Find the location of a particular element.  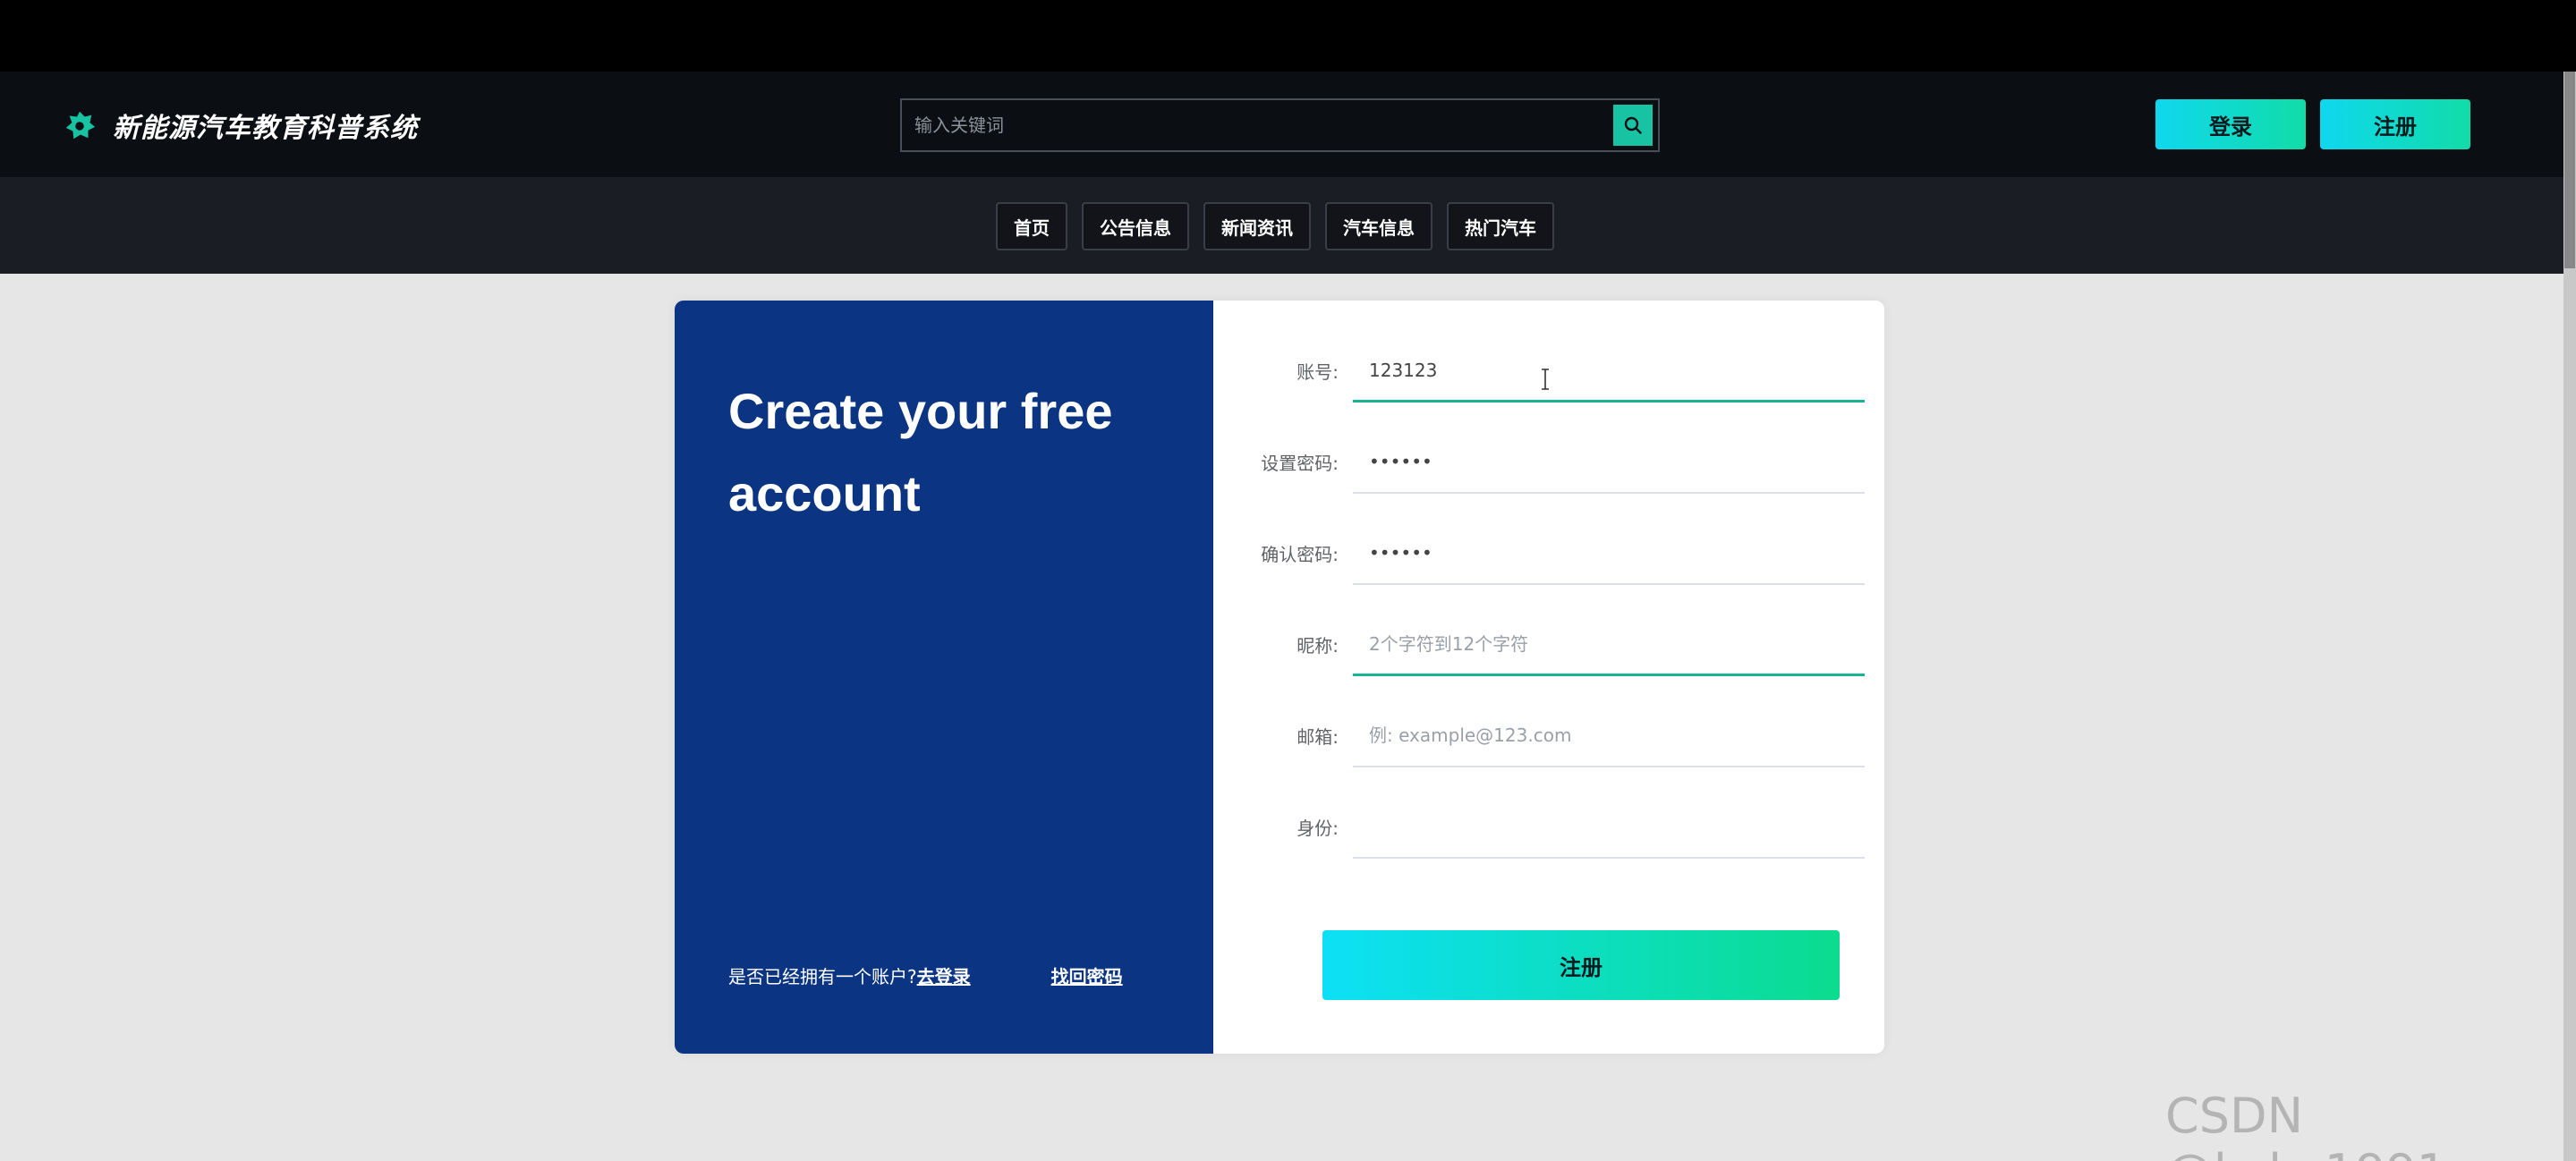

search-input is located at coordinates (1257, 125).